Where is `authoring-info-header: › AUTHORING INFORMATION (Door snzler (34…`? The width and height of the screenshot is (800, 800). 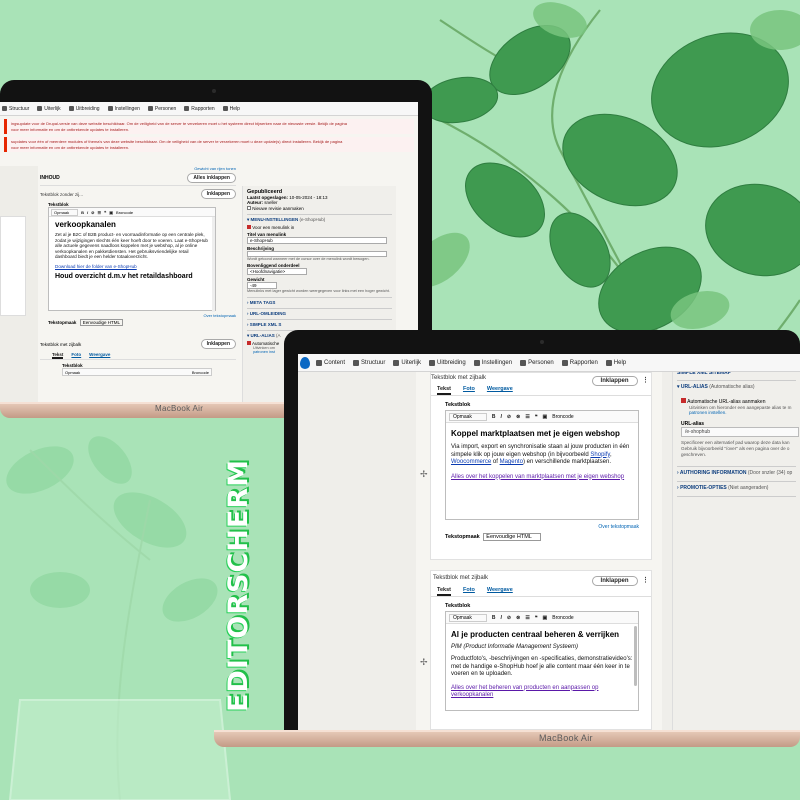 authoring-info-header: › AUTHORING INFORMATION (Door snzler (34… is located at coordinates (736, 471).